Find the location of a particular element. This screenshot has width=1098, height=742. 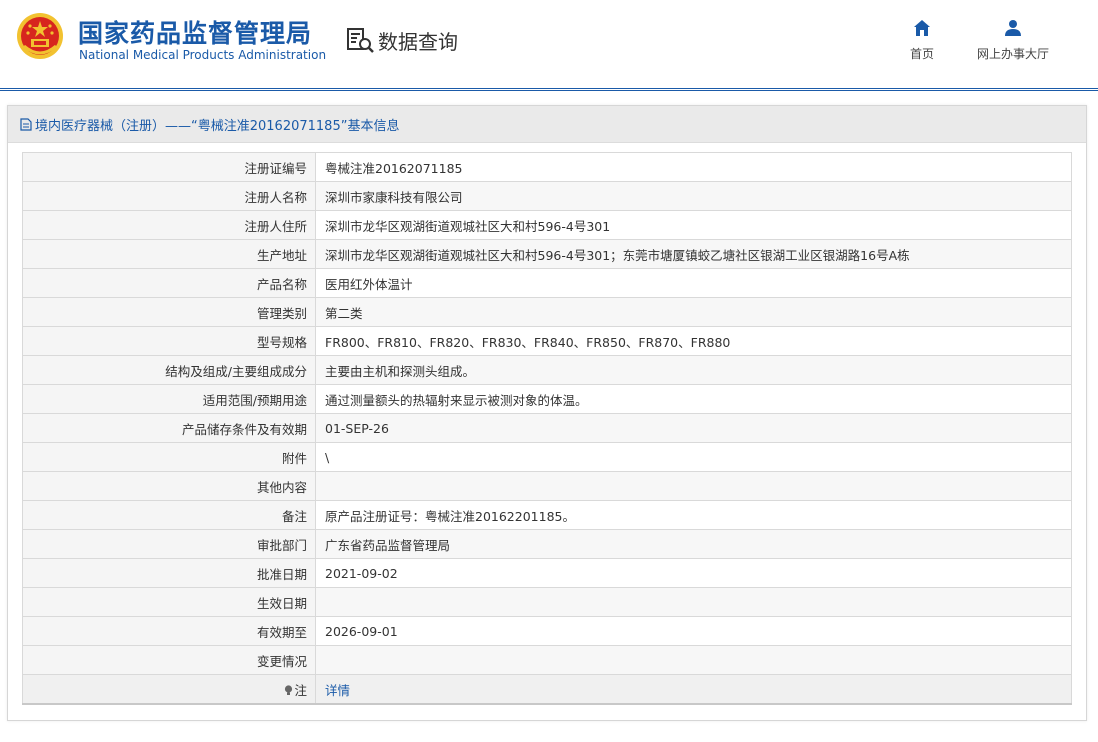

table-row: 管理类别 第二类 is located at coordinates (547, 312).